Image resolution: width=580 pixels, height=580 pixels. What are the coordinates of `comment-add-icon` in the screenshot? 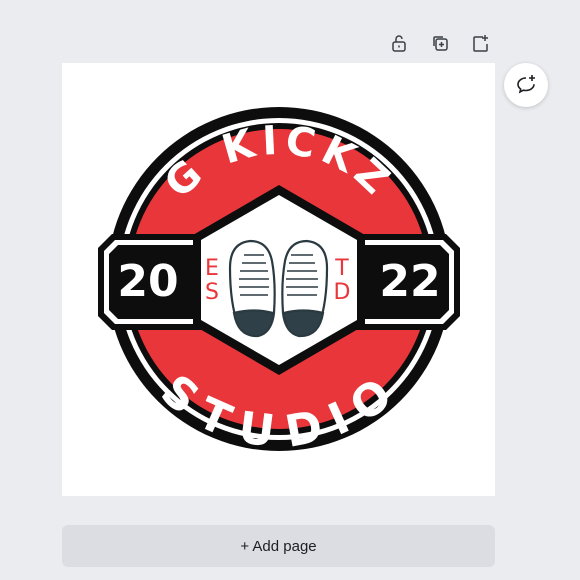 It's located at (526, 84).